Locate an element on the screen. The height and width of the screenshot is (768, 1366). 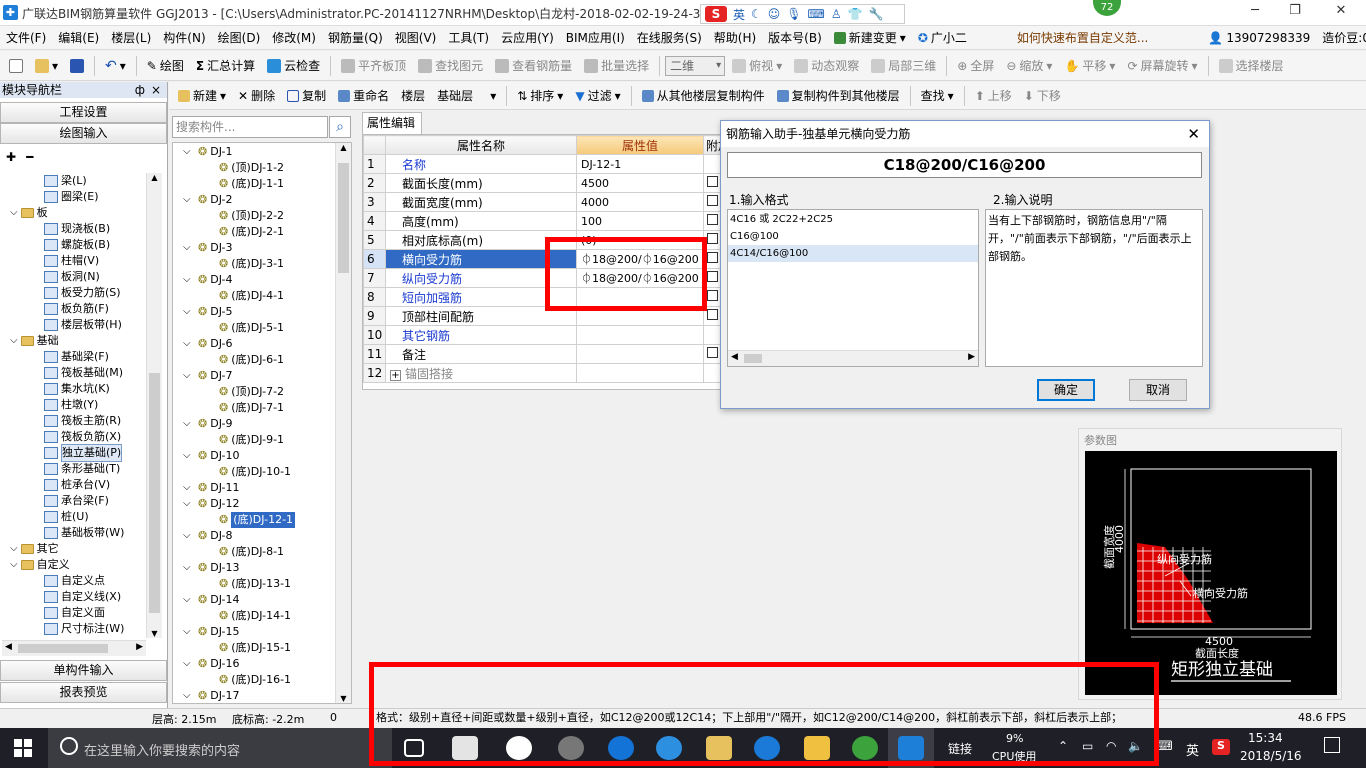
mic-icon: 🎙 is located at coordinates (793, 14).